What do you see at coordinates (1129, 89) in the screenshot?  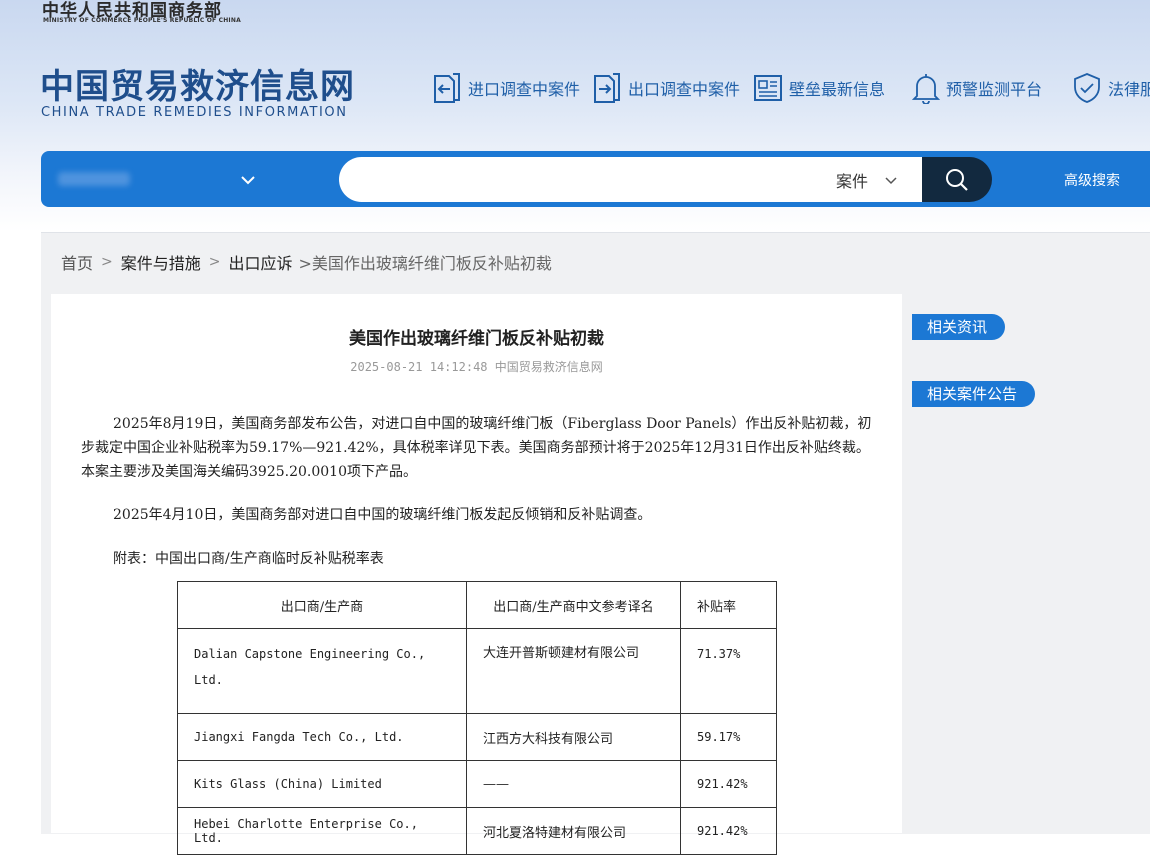 I see `nav-legal-service-label: 法律服` at bounding box center [1129, 89].